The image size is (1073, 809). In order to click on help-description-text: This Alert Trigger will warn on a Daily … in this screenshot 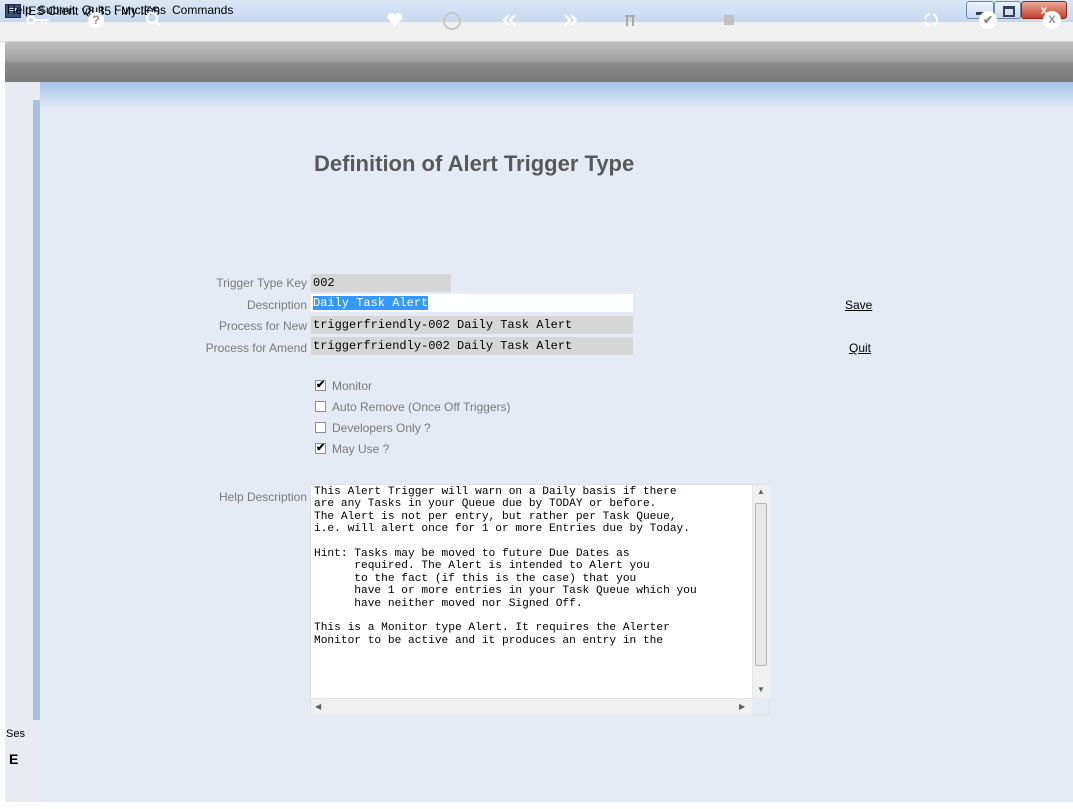, I will do `click(505, 566)`.